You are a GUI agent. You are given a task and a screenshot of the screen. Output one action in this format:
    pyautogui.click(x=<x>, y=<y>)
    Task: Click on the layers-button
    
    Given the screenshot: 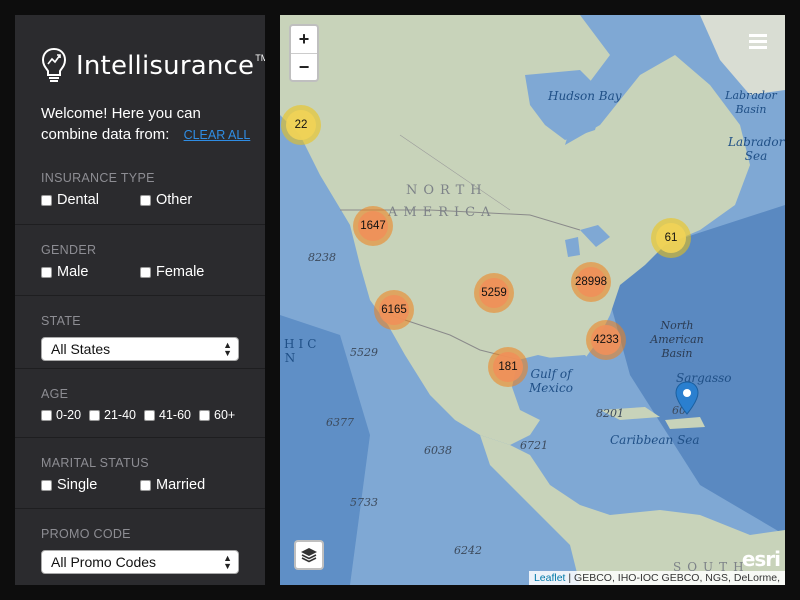 What is the action you would take?
    pyautogui.click(x=309, y=555)
    